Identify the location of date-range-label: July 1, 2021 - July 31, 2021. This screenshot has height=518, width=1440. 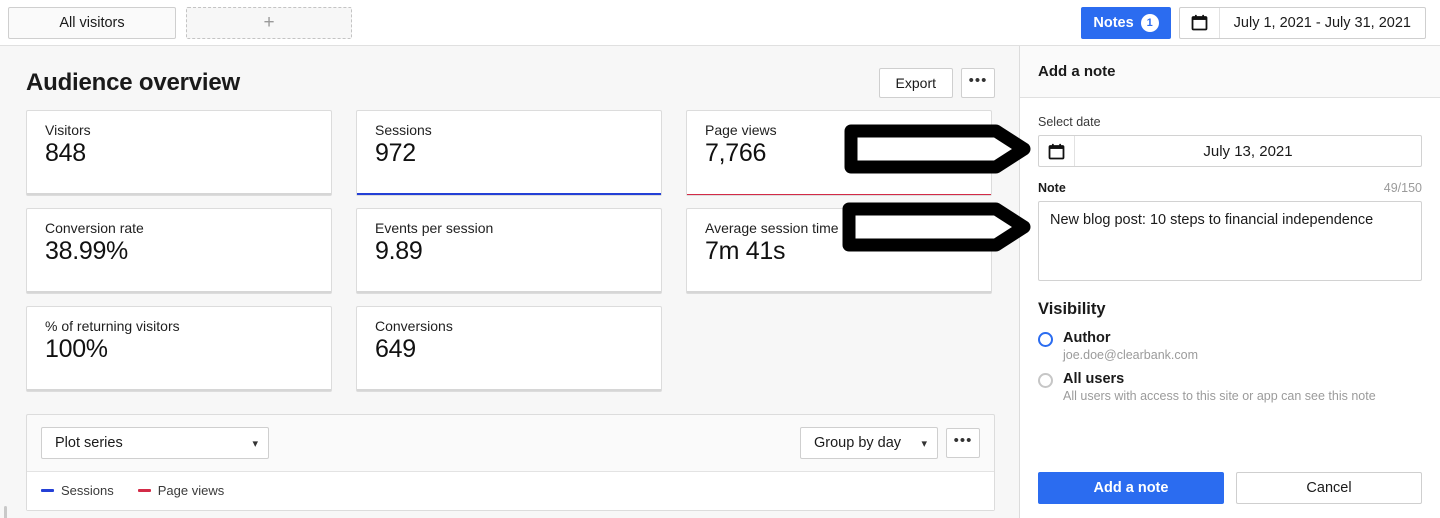
(1322, 22).